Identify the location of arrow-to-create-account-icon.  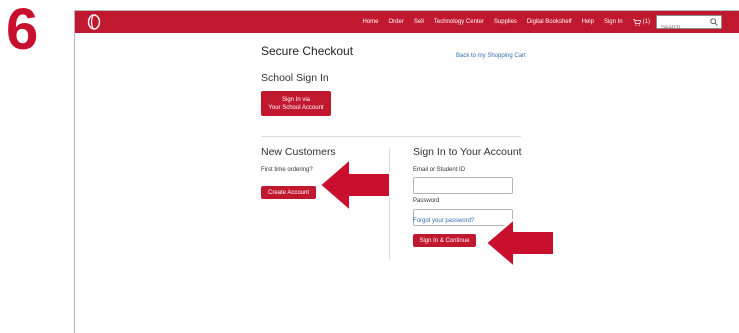
(355, 185).